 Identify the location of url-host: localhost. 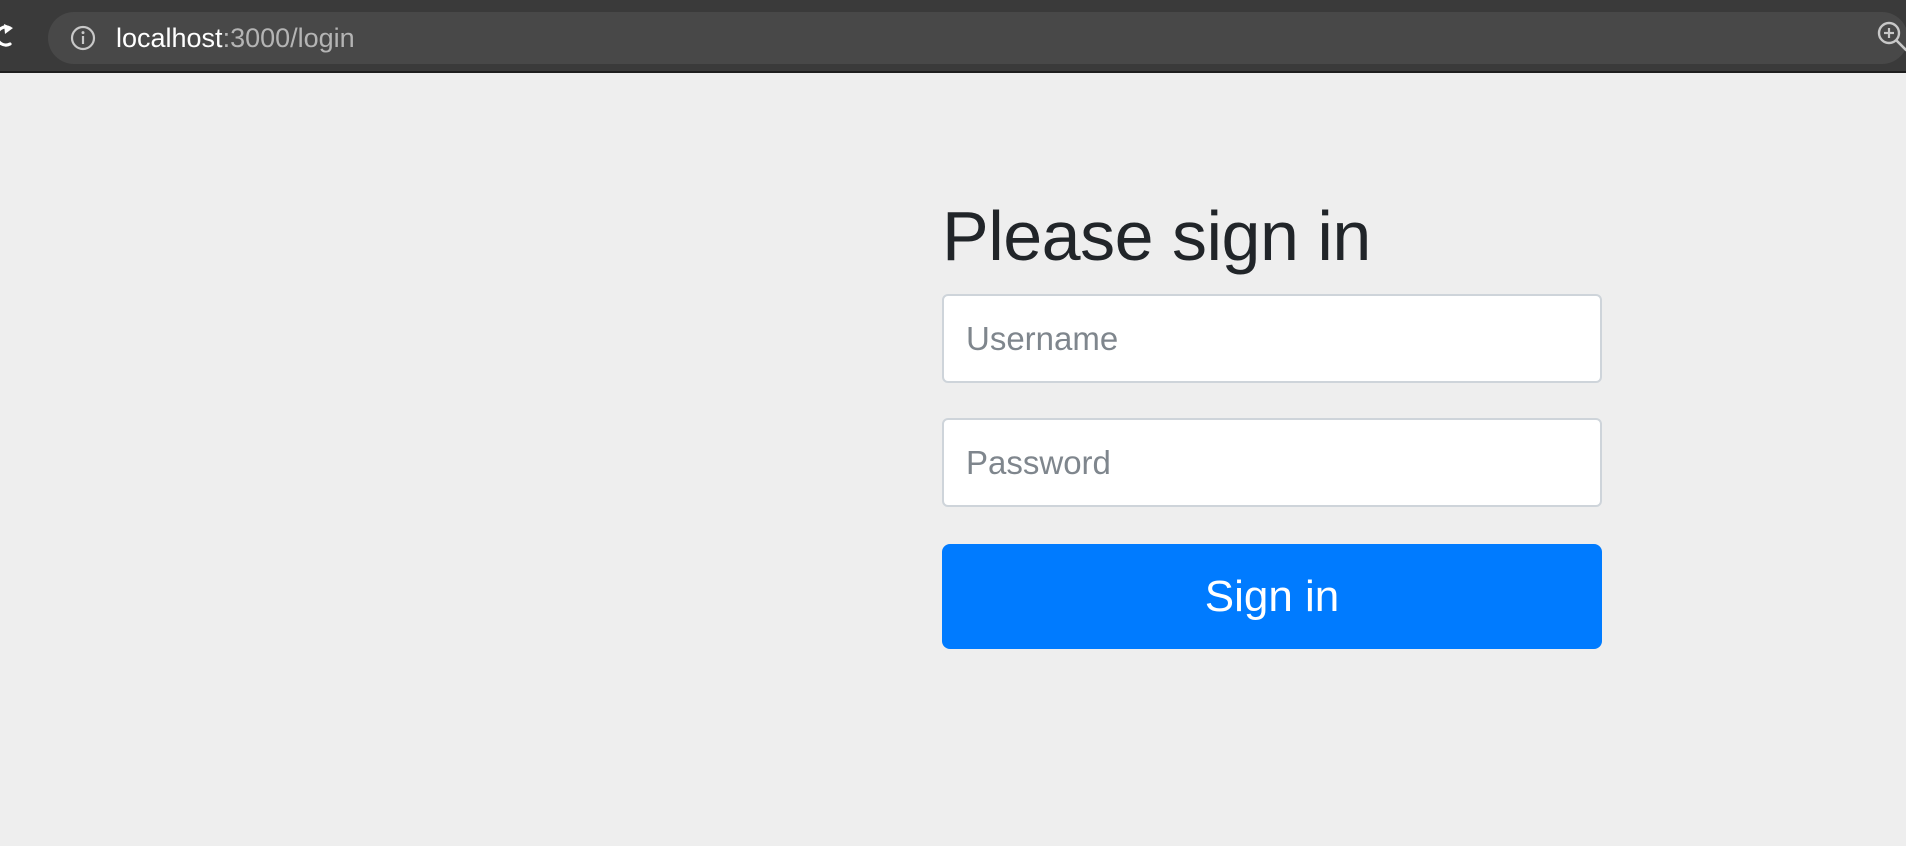
(169, 38).